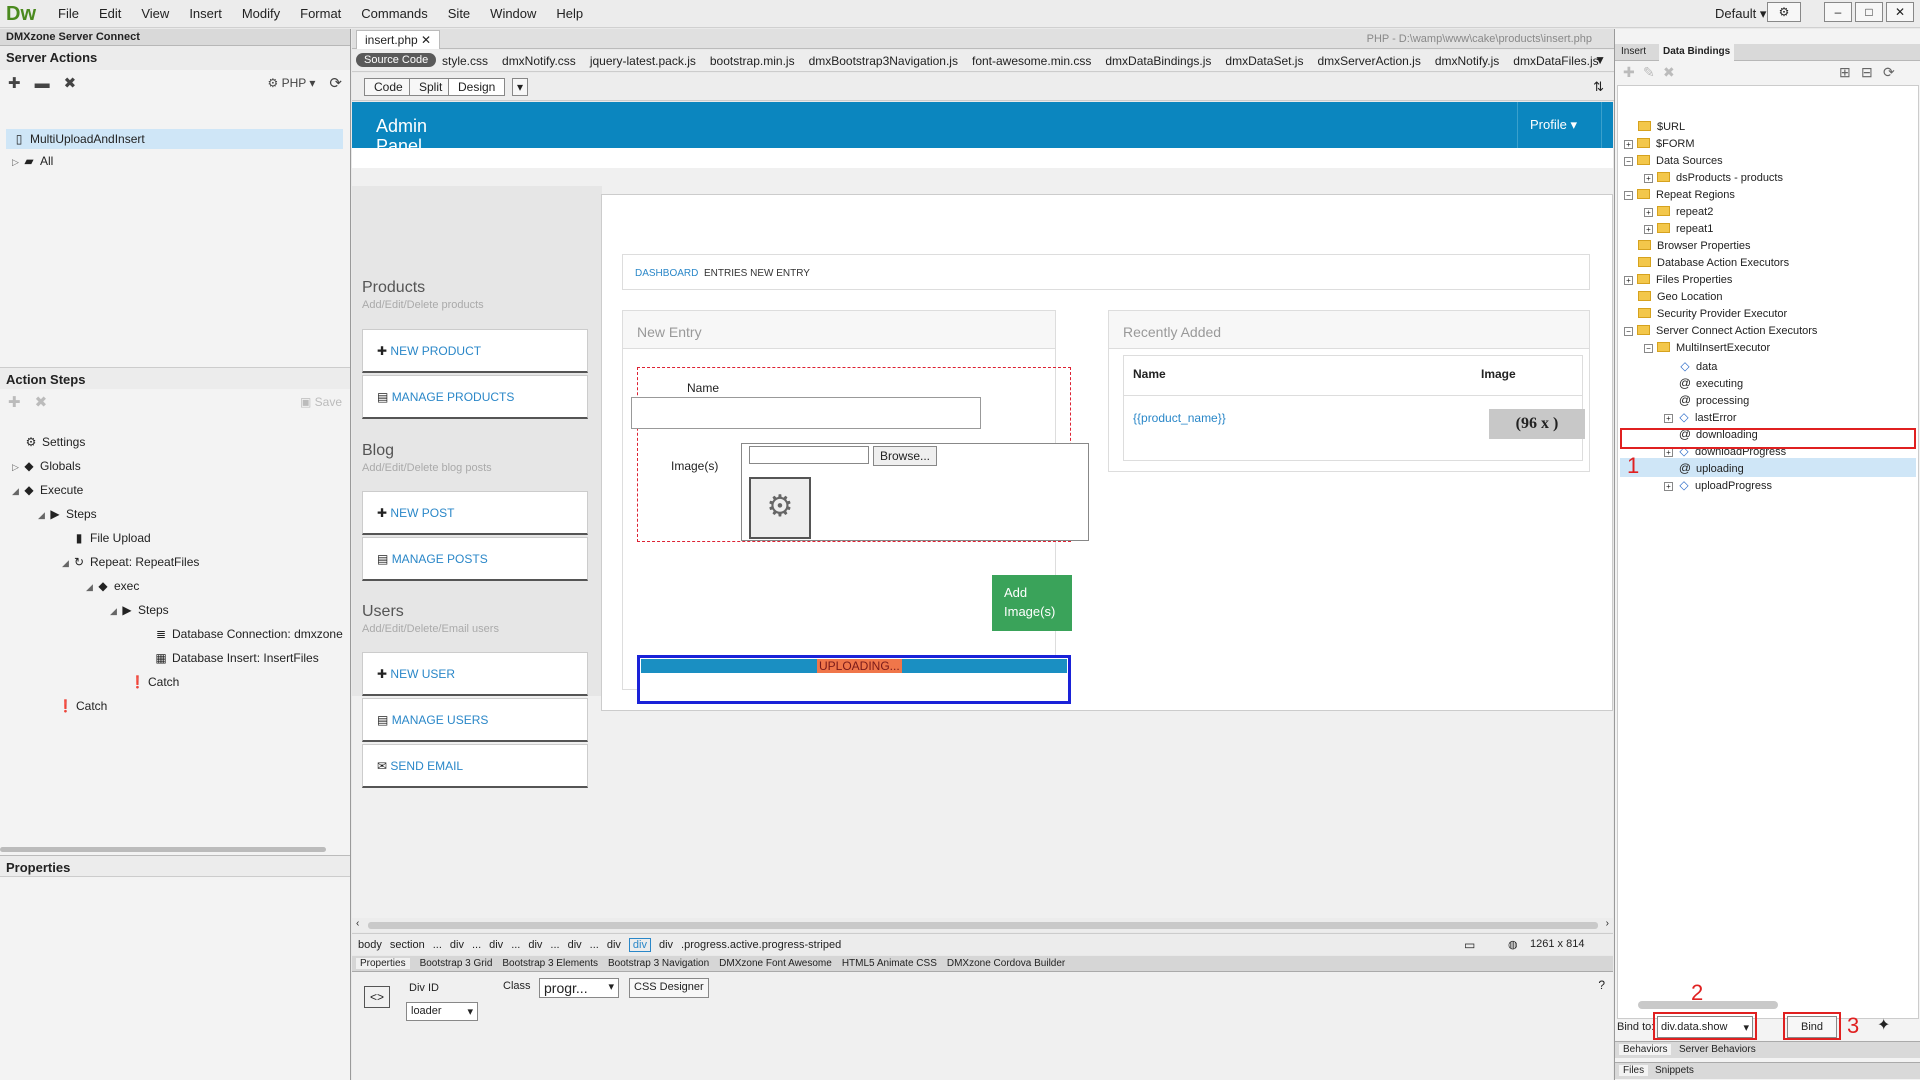  Describe the element at coordinates (407, 945) in the screenshot. I see `tag-section: section` at that location.